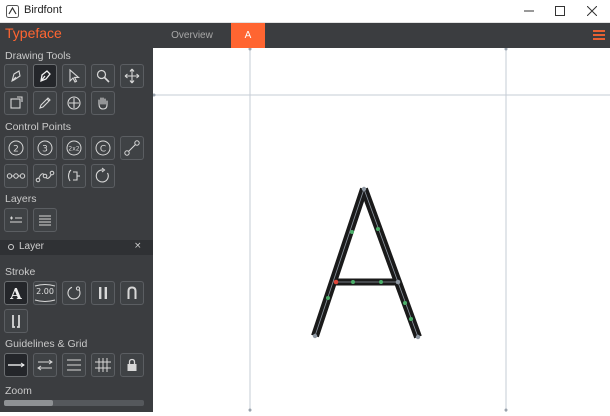  I want to click on resize-tool, so click(16, 103).